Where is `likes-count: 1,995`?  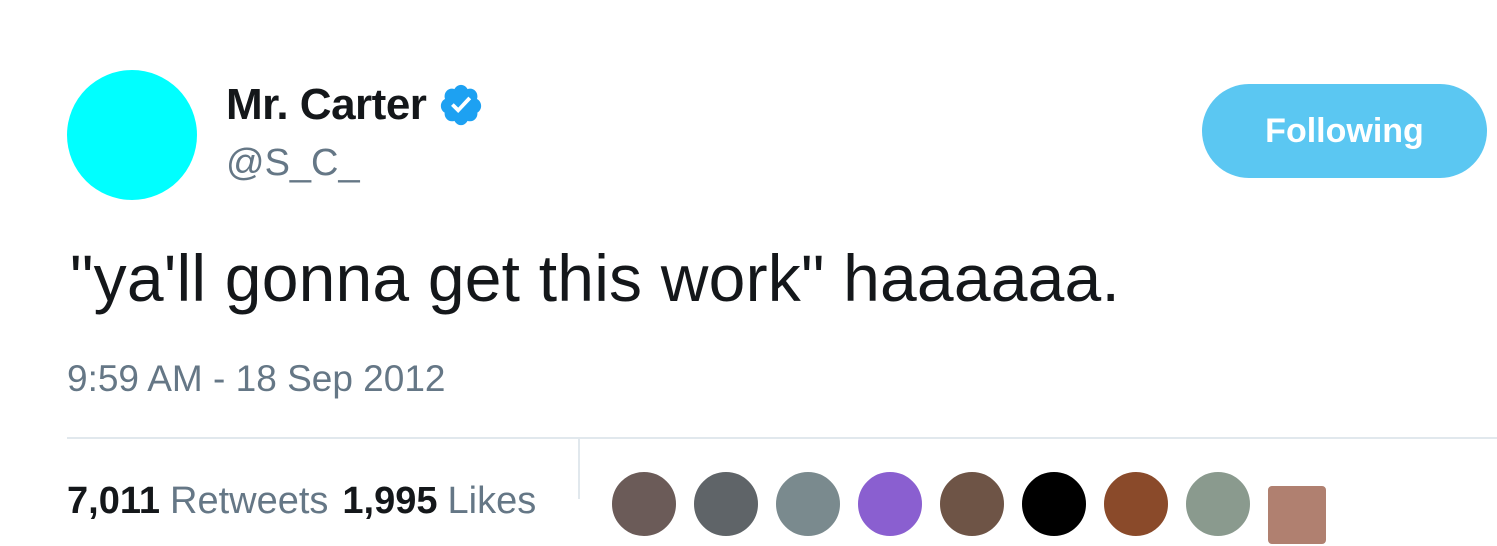
likes-count: 1,995 is located at coordinates (390, 501).